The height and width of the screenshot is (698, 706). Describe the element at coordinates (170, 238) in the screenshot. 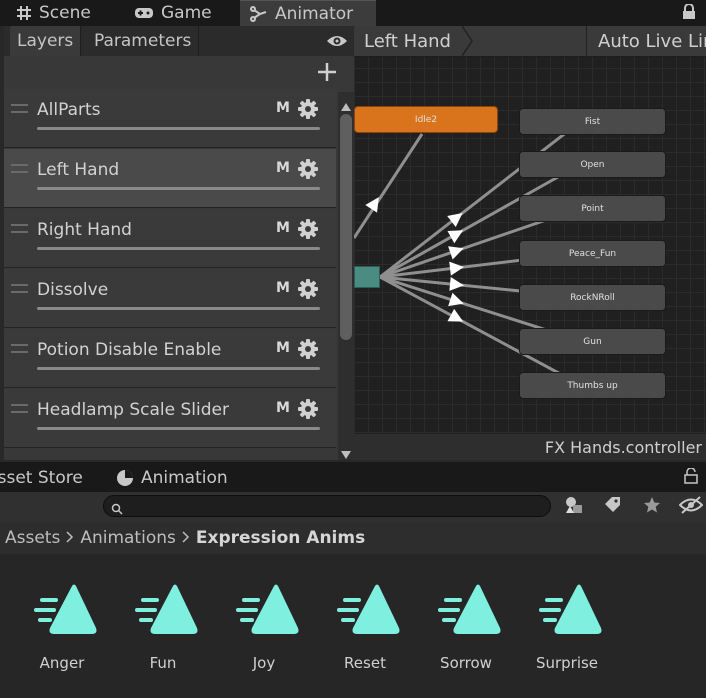

I see `layer-row: Right Hand M` at that location.